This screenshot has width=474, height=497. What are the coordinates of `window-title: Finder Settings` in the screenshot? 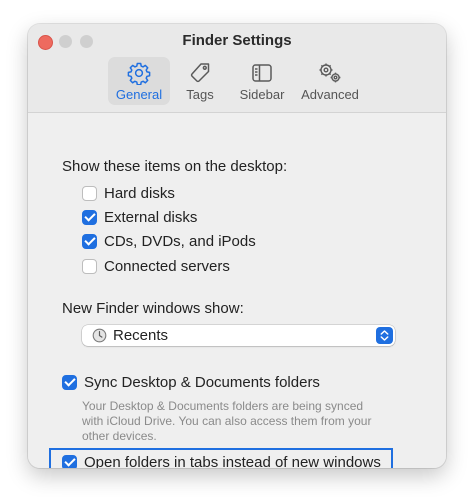 It's located at (237, 40).